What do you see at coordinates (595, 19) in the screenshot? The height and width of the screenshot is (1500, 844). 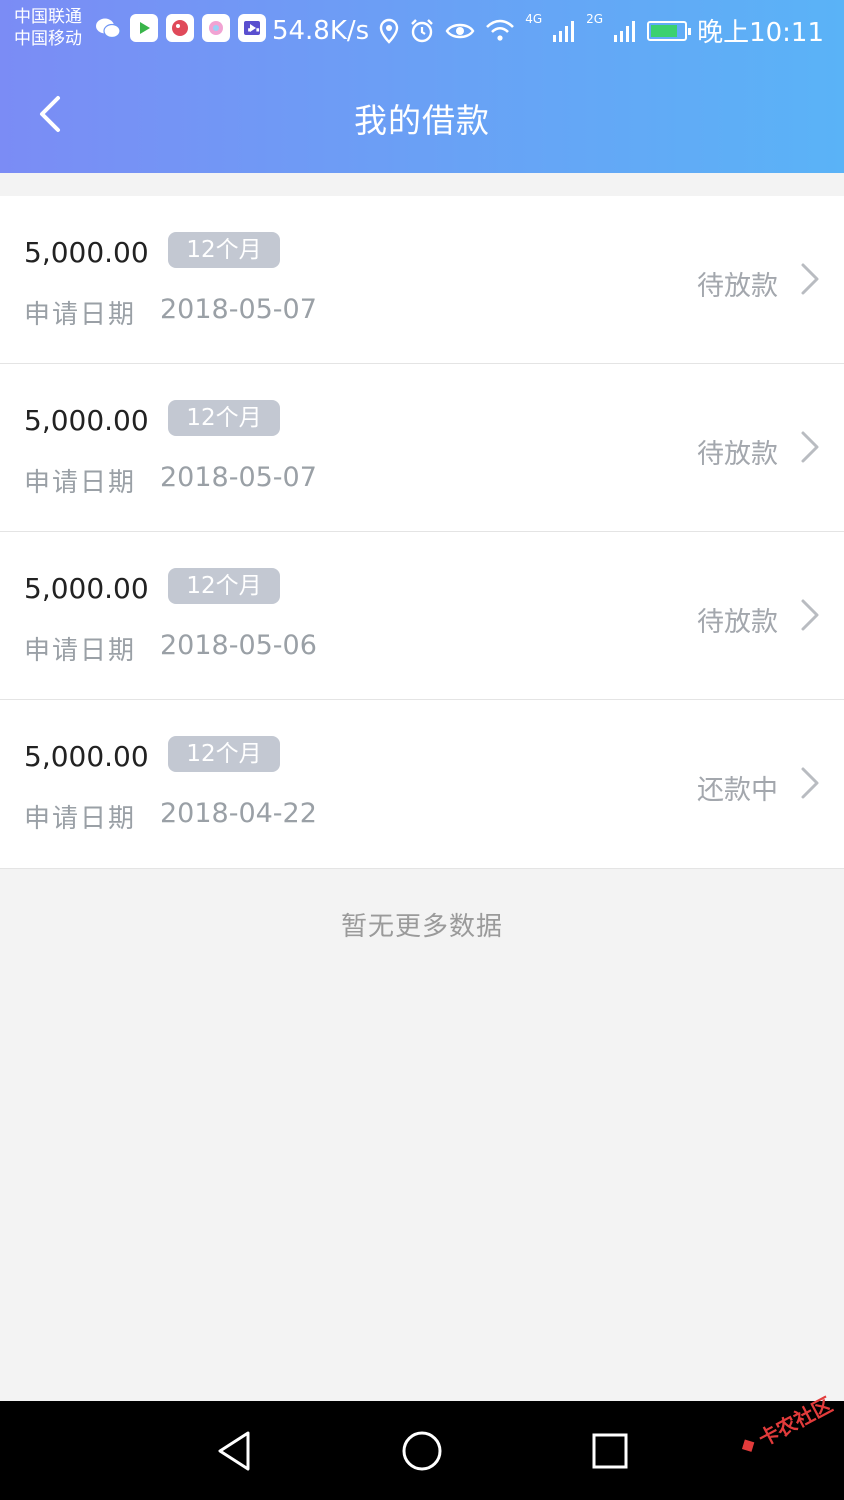 I see `network-type-2: 2G` at bounding box center [595, 19].